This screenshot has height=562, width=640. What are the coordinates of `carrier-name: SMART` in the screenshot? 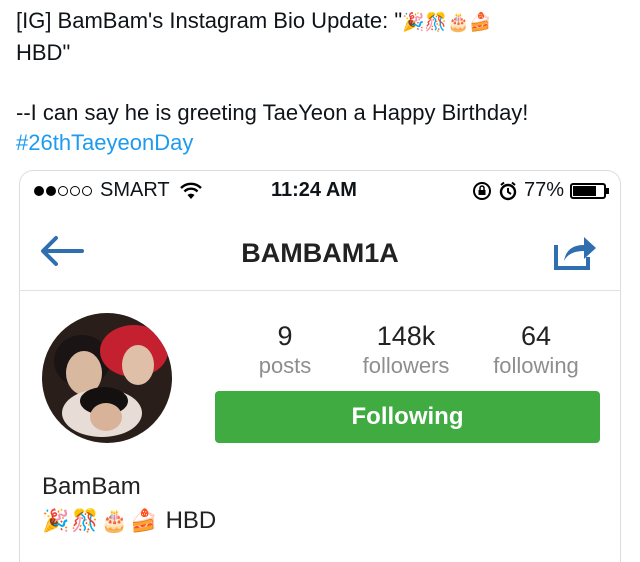 It's located at (135, 190).